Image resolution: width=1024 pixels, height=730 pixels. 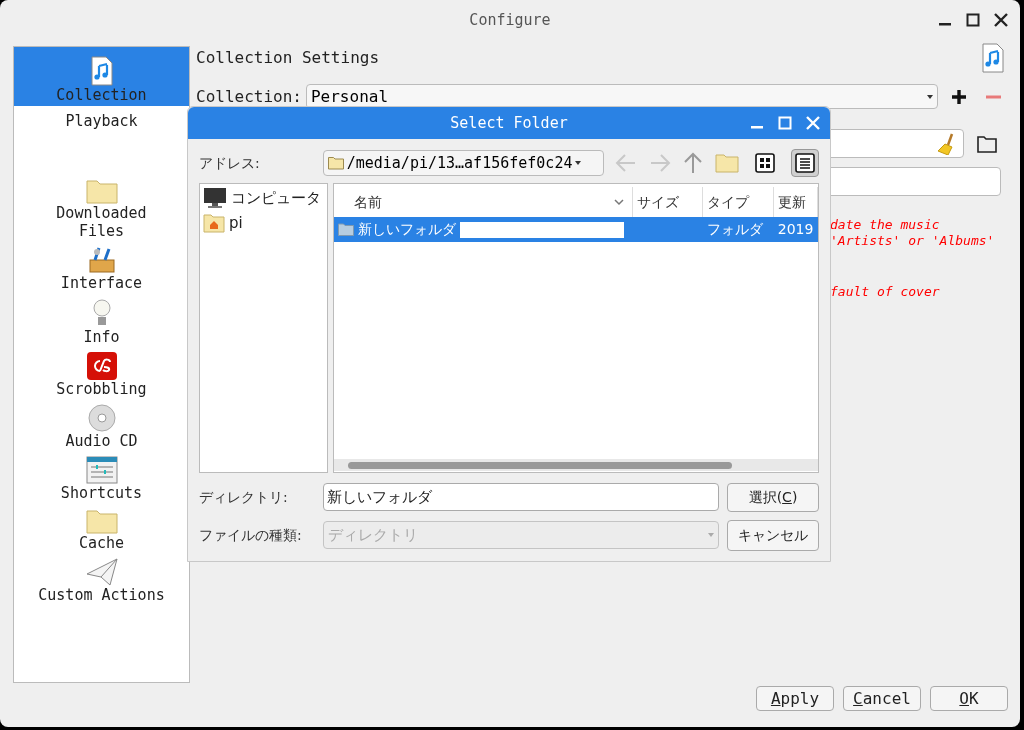 What do you see at coordinates (521, 497) in the screenshot?
I see `directory-field: 新しいフォルダ` at bounding box center [521, 497].